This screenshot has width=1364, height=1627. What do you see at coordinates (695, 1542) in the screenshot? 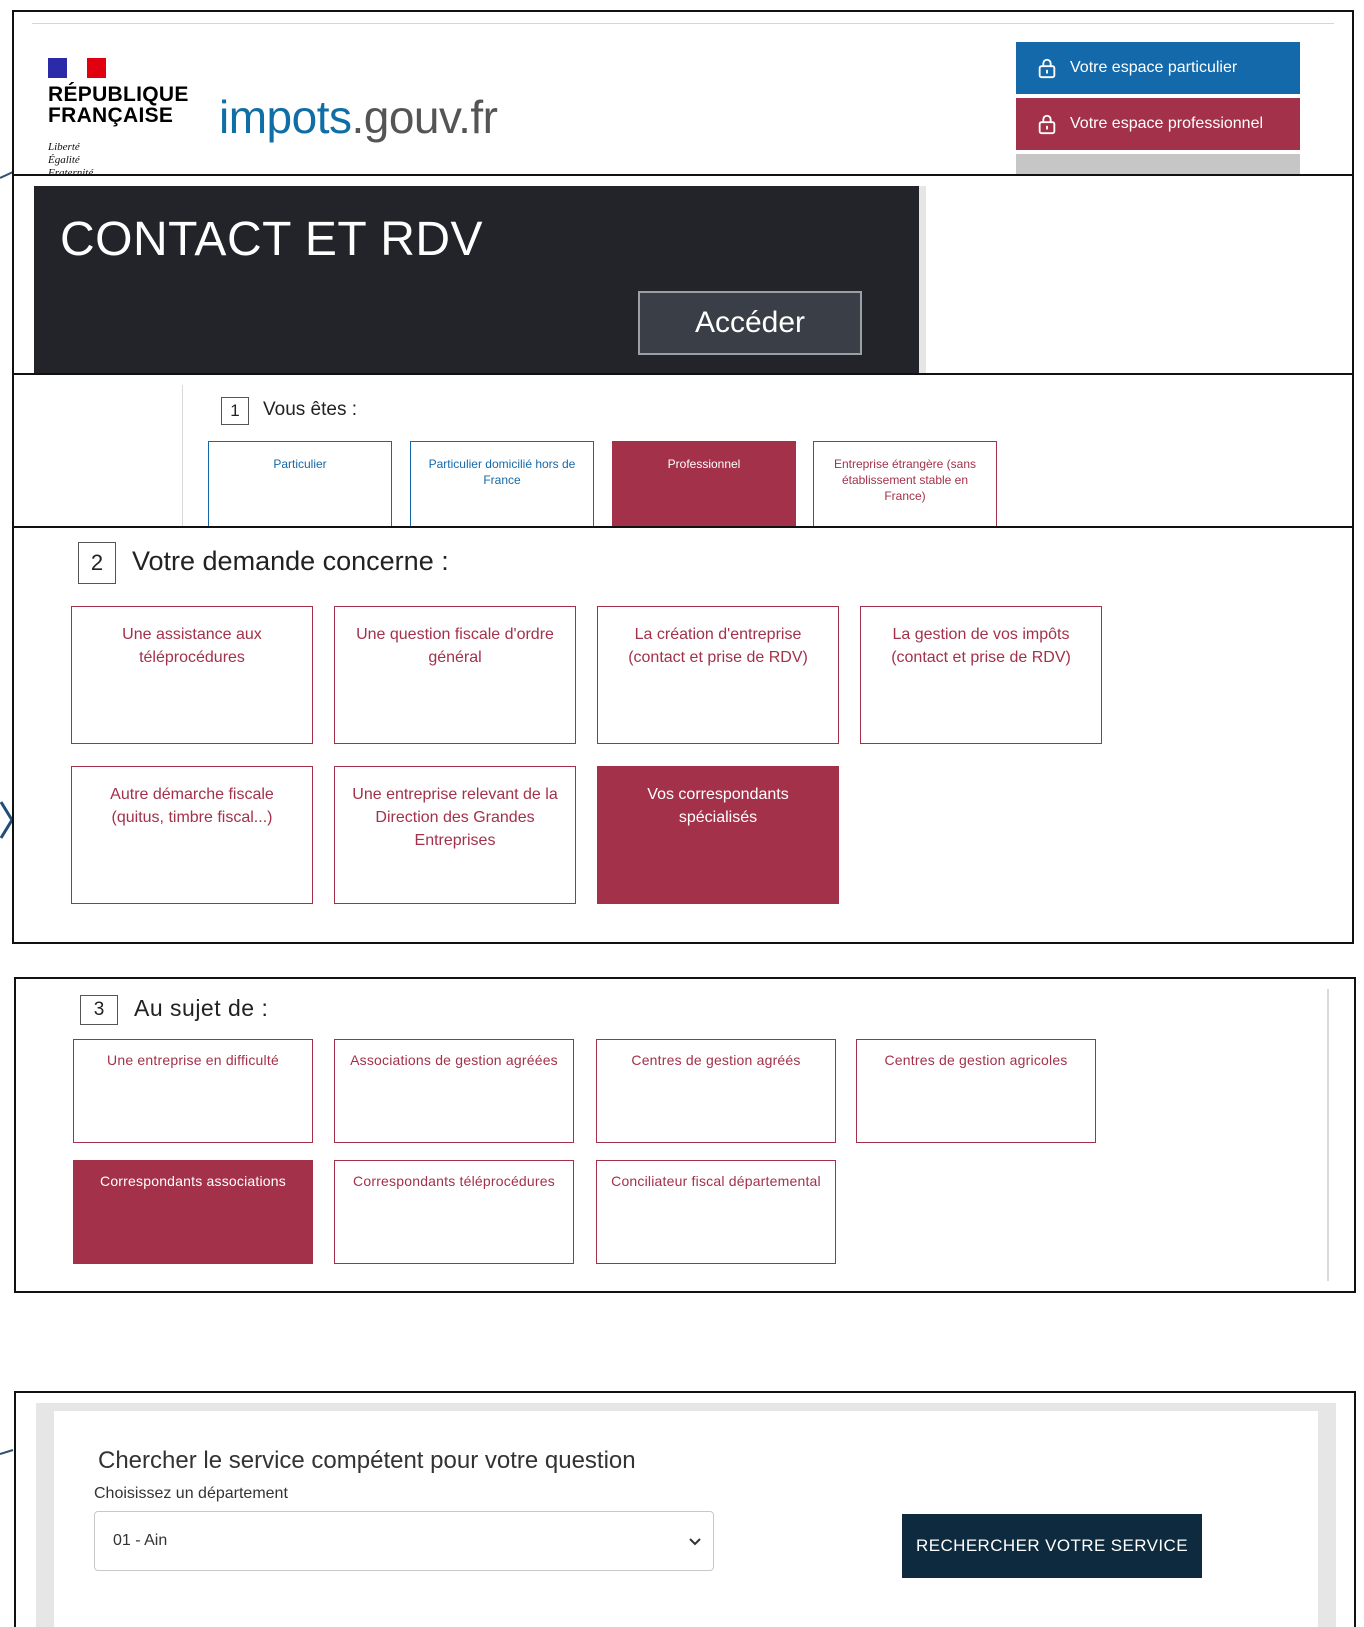
I see `chevron-down-icon` at bounding box center [695, 1542].